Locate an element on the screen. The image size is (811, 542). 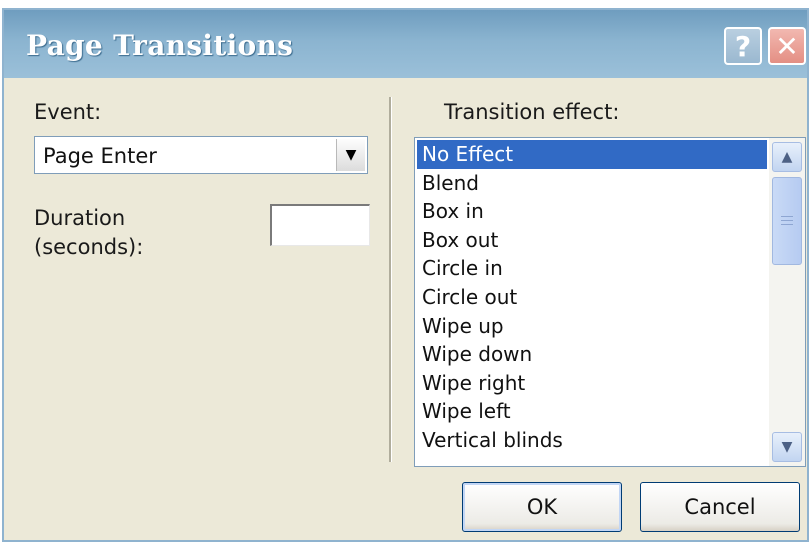
list-item-wipe-right: Wipe right is located at coordinates (592, 383).